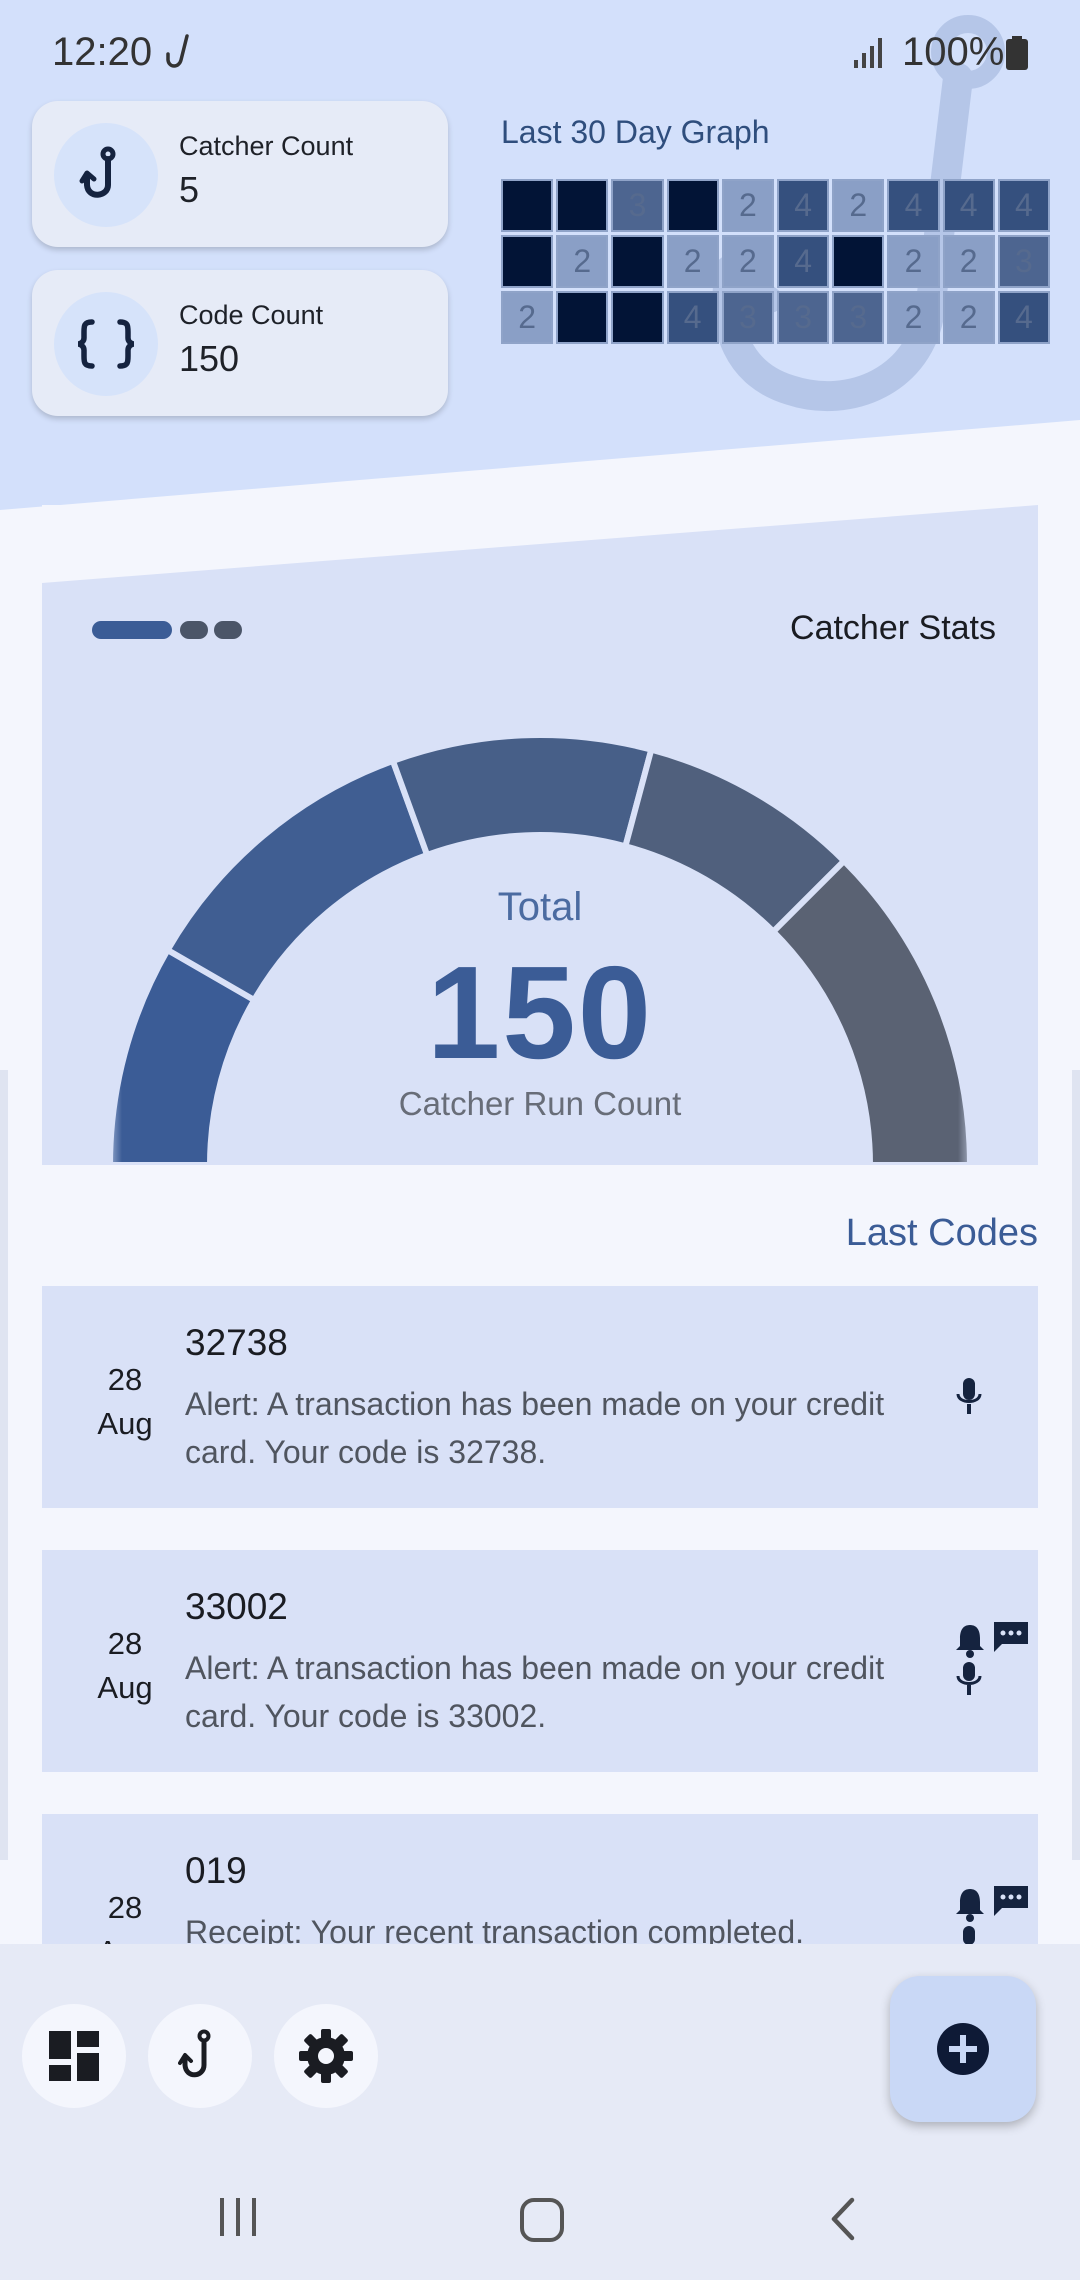 The image size is (1080, 2280). I want to click on home-icon, so click(542, 2220).